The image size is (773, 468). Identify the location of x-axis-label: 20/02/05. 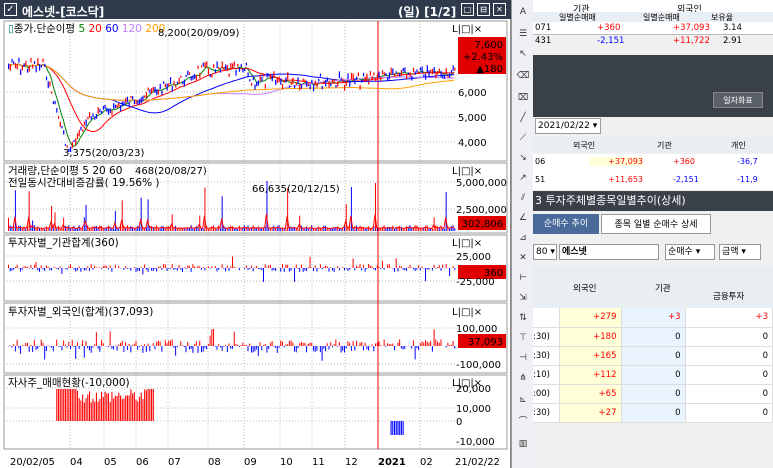
(32, 462).